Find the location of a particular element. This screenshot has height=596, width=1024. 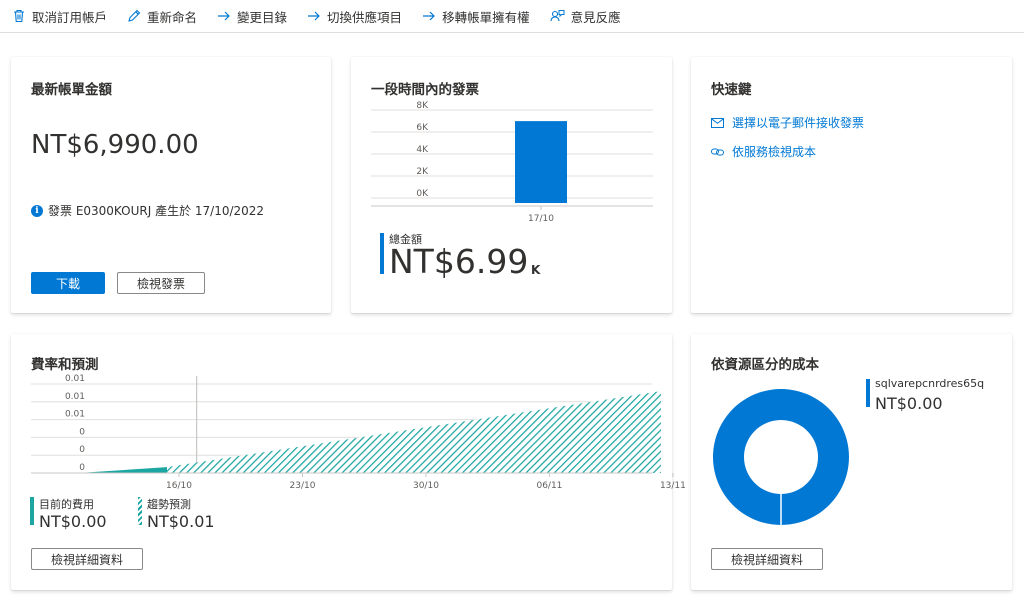

feedback-button: 意見反應 is located at coordinates (585, 16).